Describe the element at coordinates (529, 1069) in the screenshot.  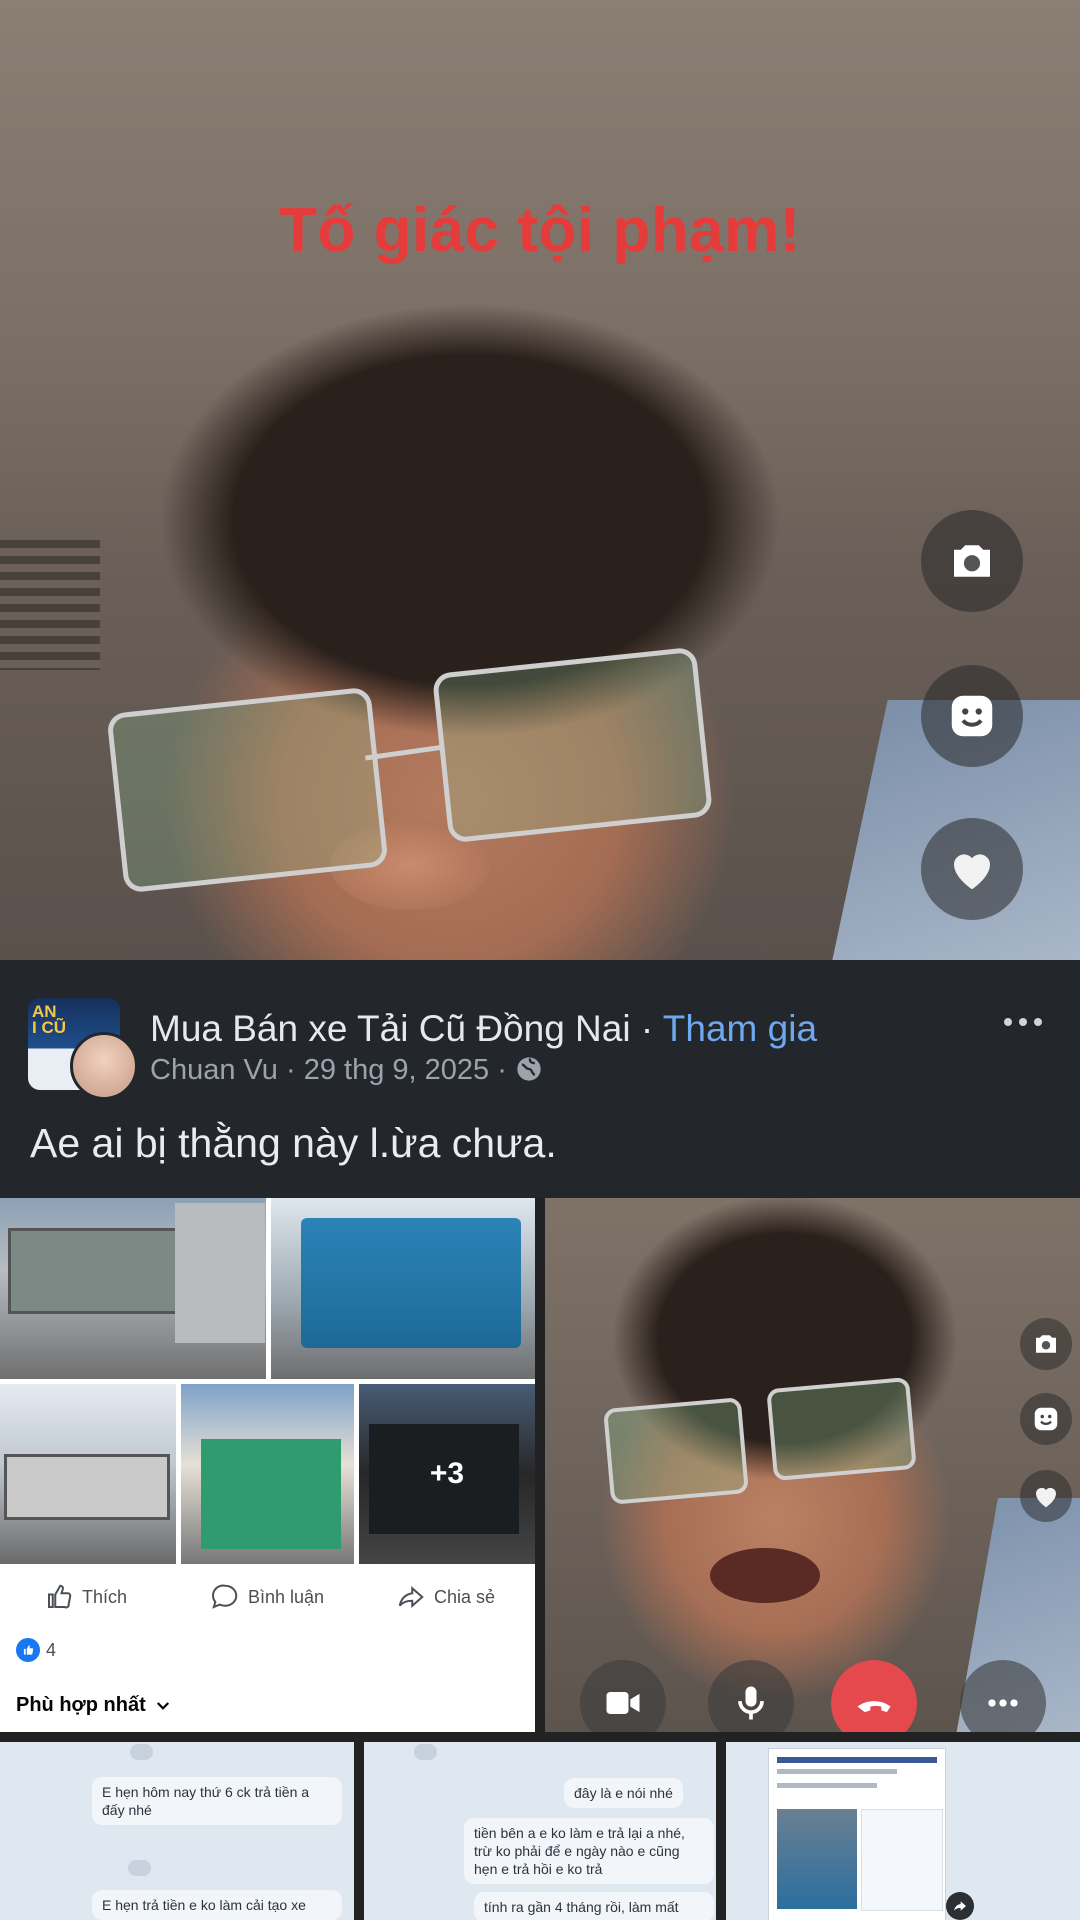
I see `globe-icon` at that location.